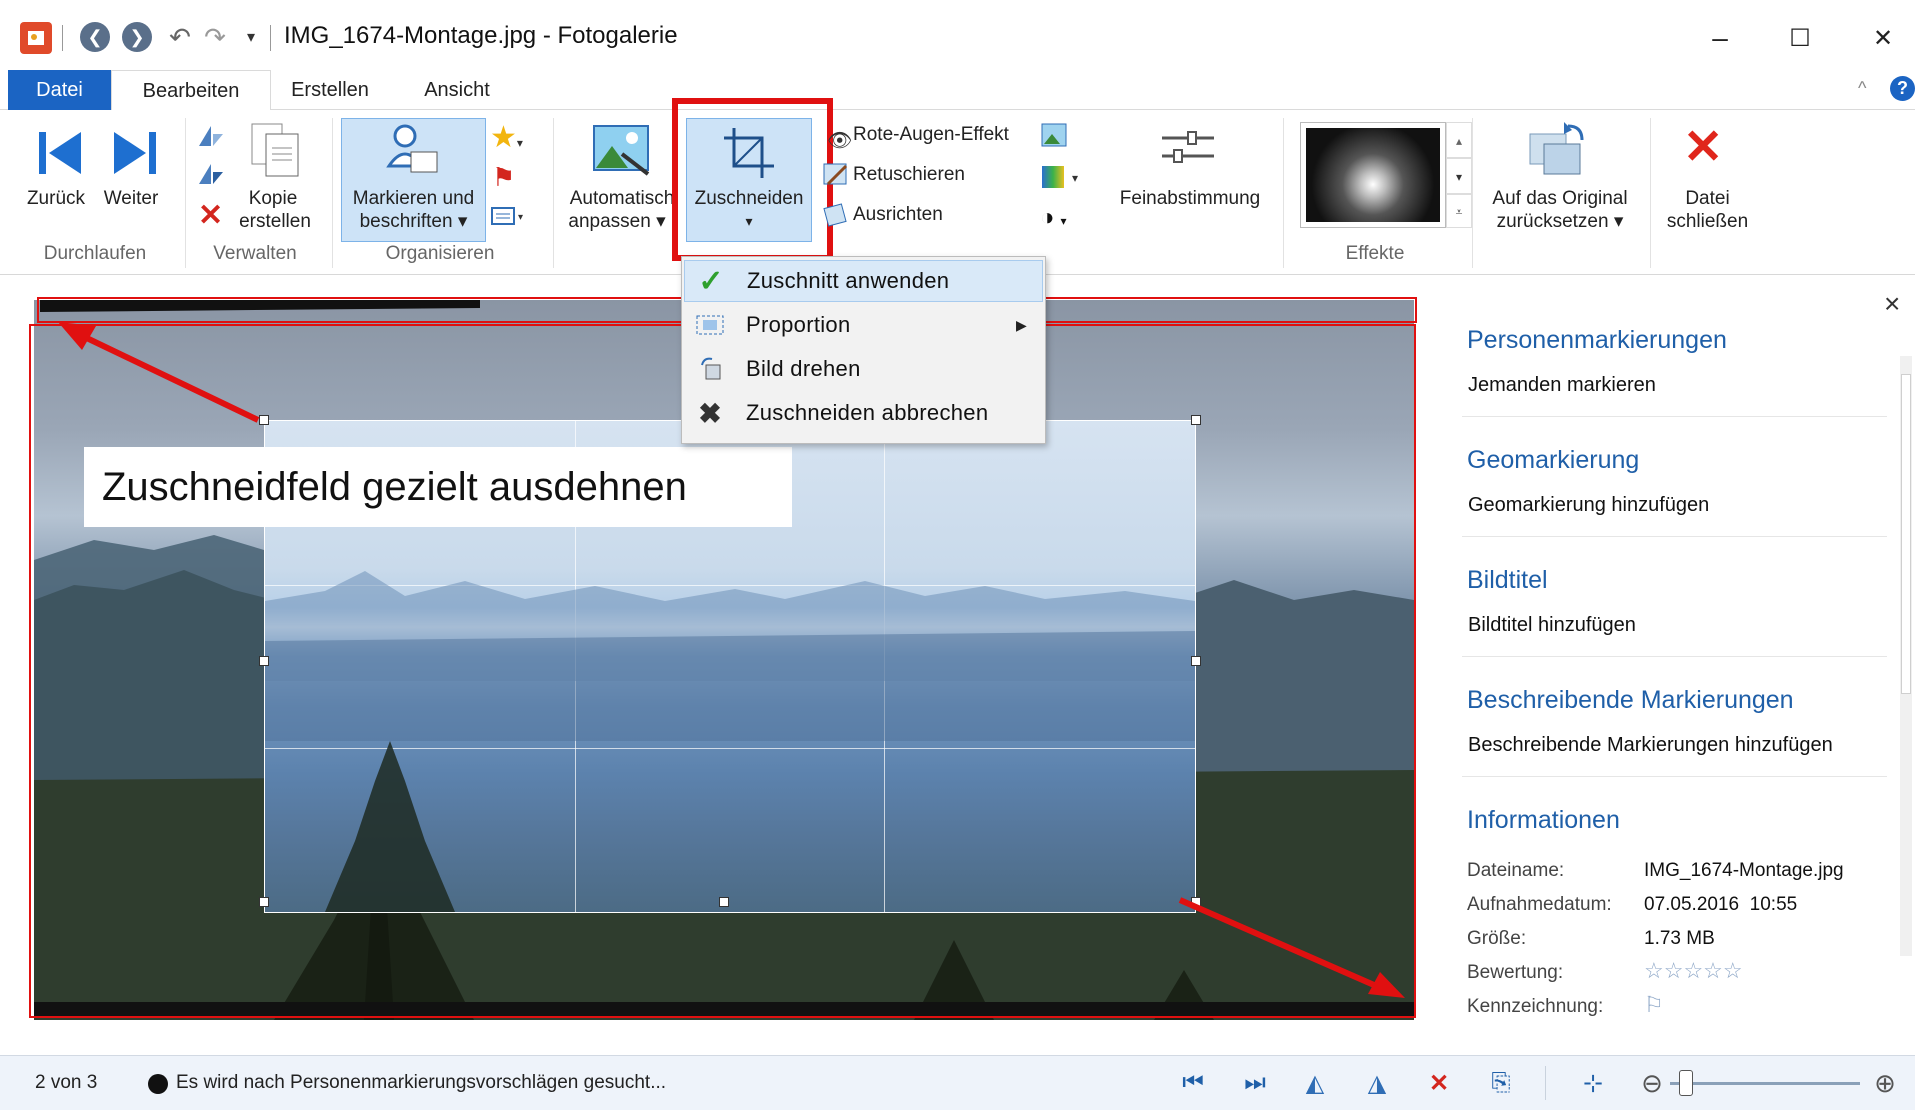  What do you see at coordinates (1630, 700) in the screenshot?
I see `descriptive-tags-heading: Beschreibende Markierungen` at bounding box center [1630, 700].